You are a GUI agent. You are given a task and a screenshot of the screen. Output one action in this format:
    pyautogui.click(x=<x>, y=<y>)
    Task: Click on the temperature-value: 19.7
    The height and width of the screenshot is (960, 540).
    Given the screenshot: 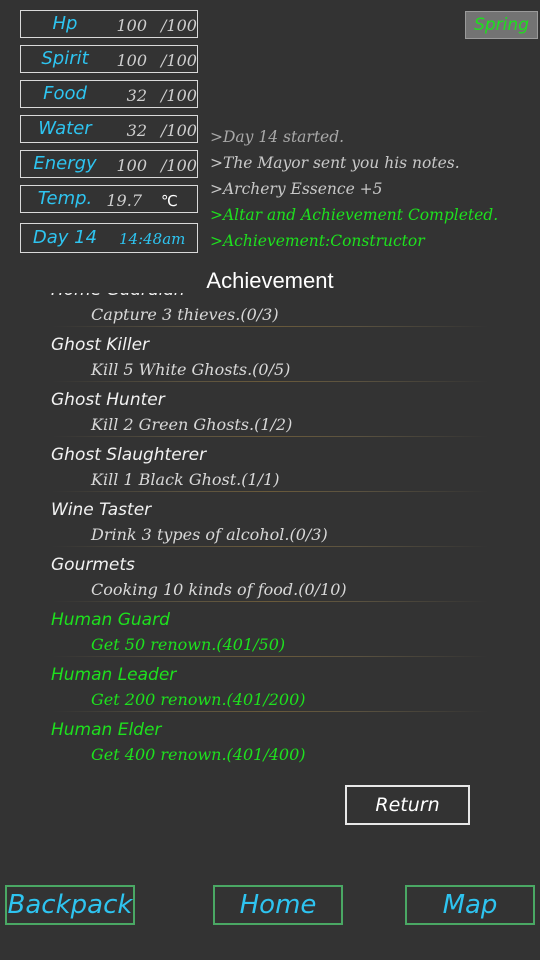 What is the action you would take?
    pyautogui.click(x=124, y=200)
    